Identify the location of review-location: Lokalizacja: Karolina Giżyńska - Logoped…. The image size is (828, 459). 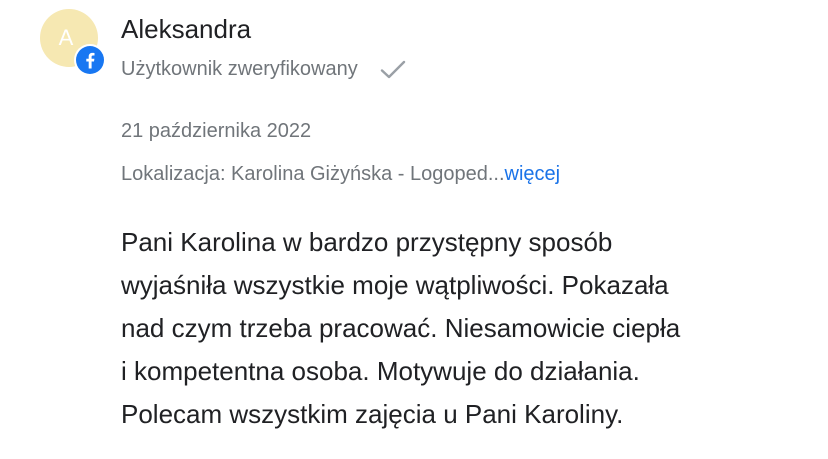
(340, 174).